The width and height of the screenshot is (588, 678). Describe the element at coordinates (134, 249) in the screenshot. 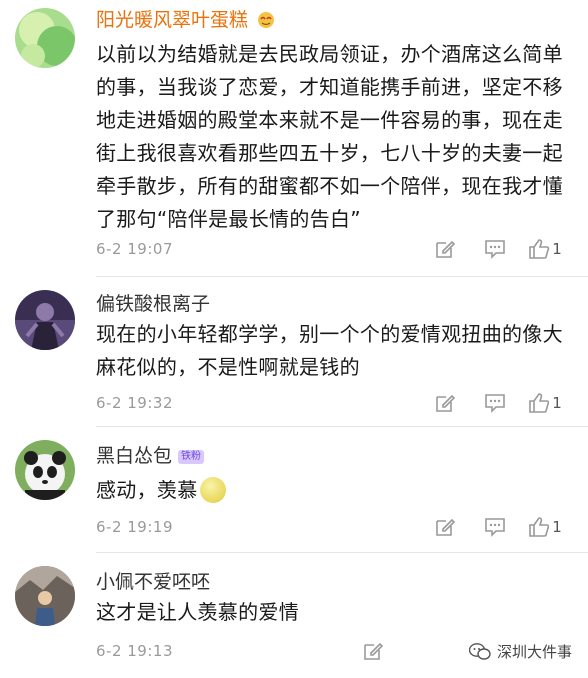

I see `timestamp: 6-2 19:07` at that location.